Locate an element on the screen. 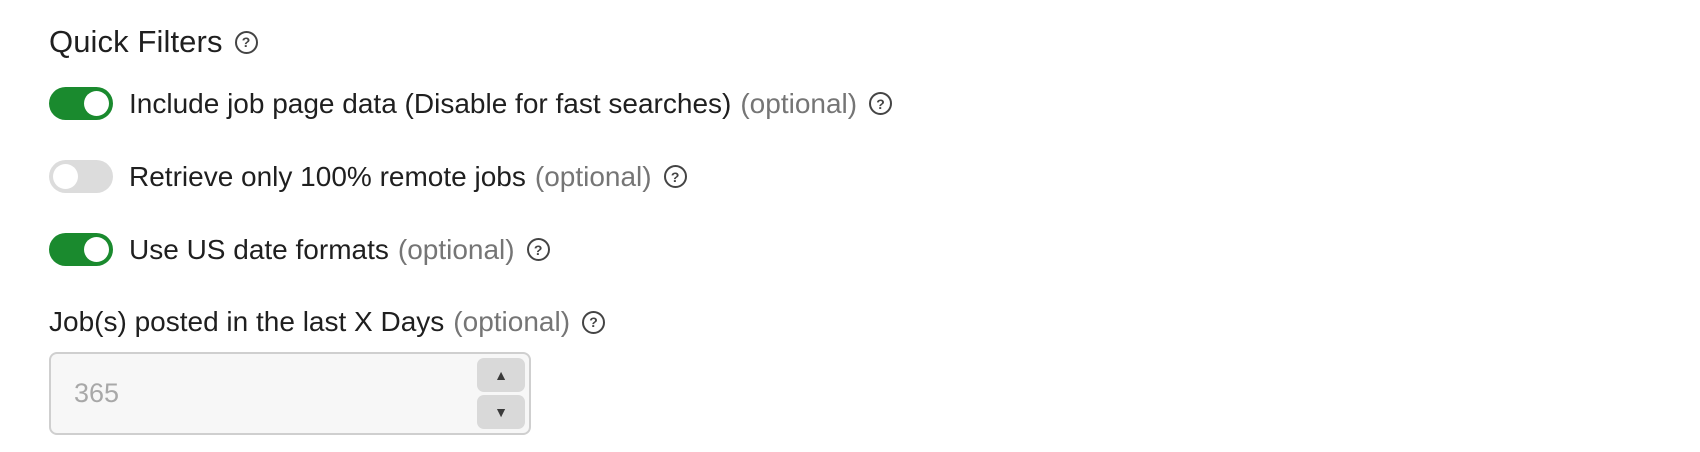 Image resolution: width=1700 pixels, height=452 pixels. caret-down-icon: ▼ is located at coordinates (501, 412).